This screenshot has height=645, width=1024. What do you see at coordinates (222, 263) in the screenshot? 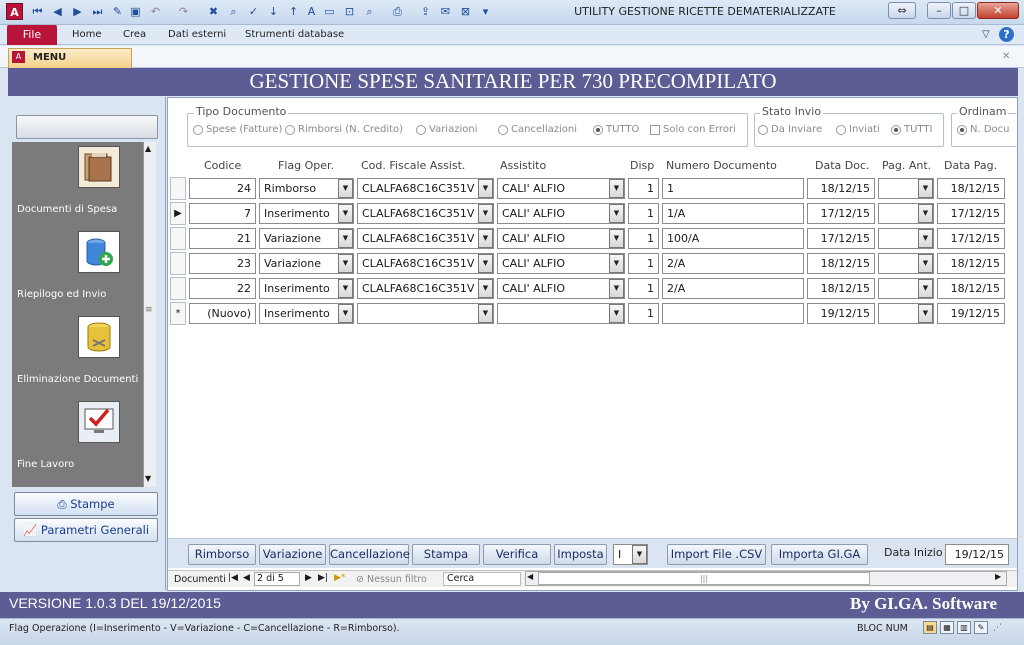
I see `cell-codice: 23` at bounding box center [222, 263].